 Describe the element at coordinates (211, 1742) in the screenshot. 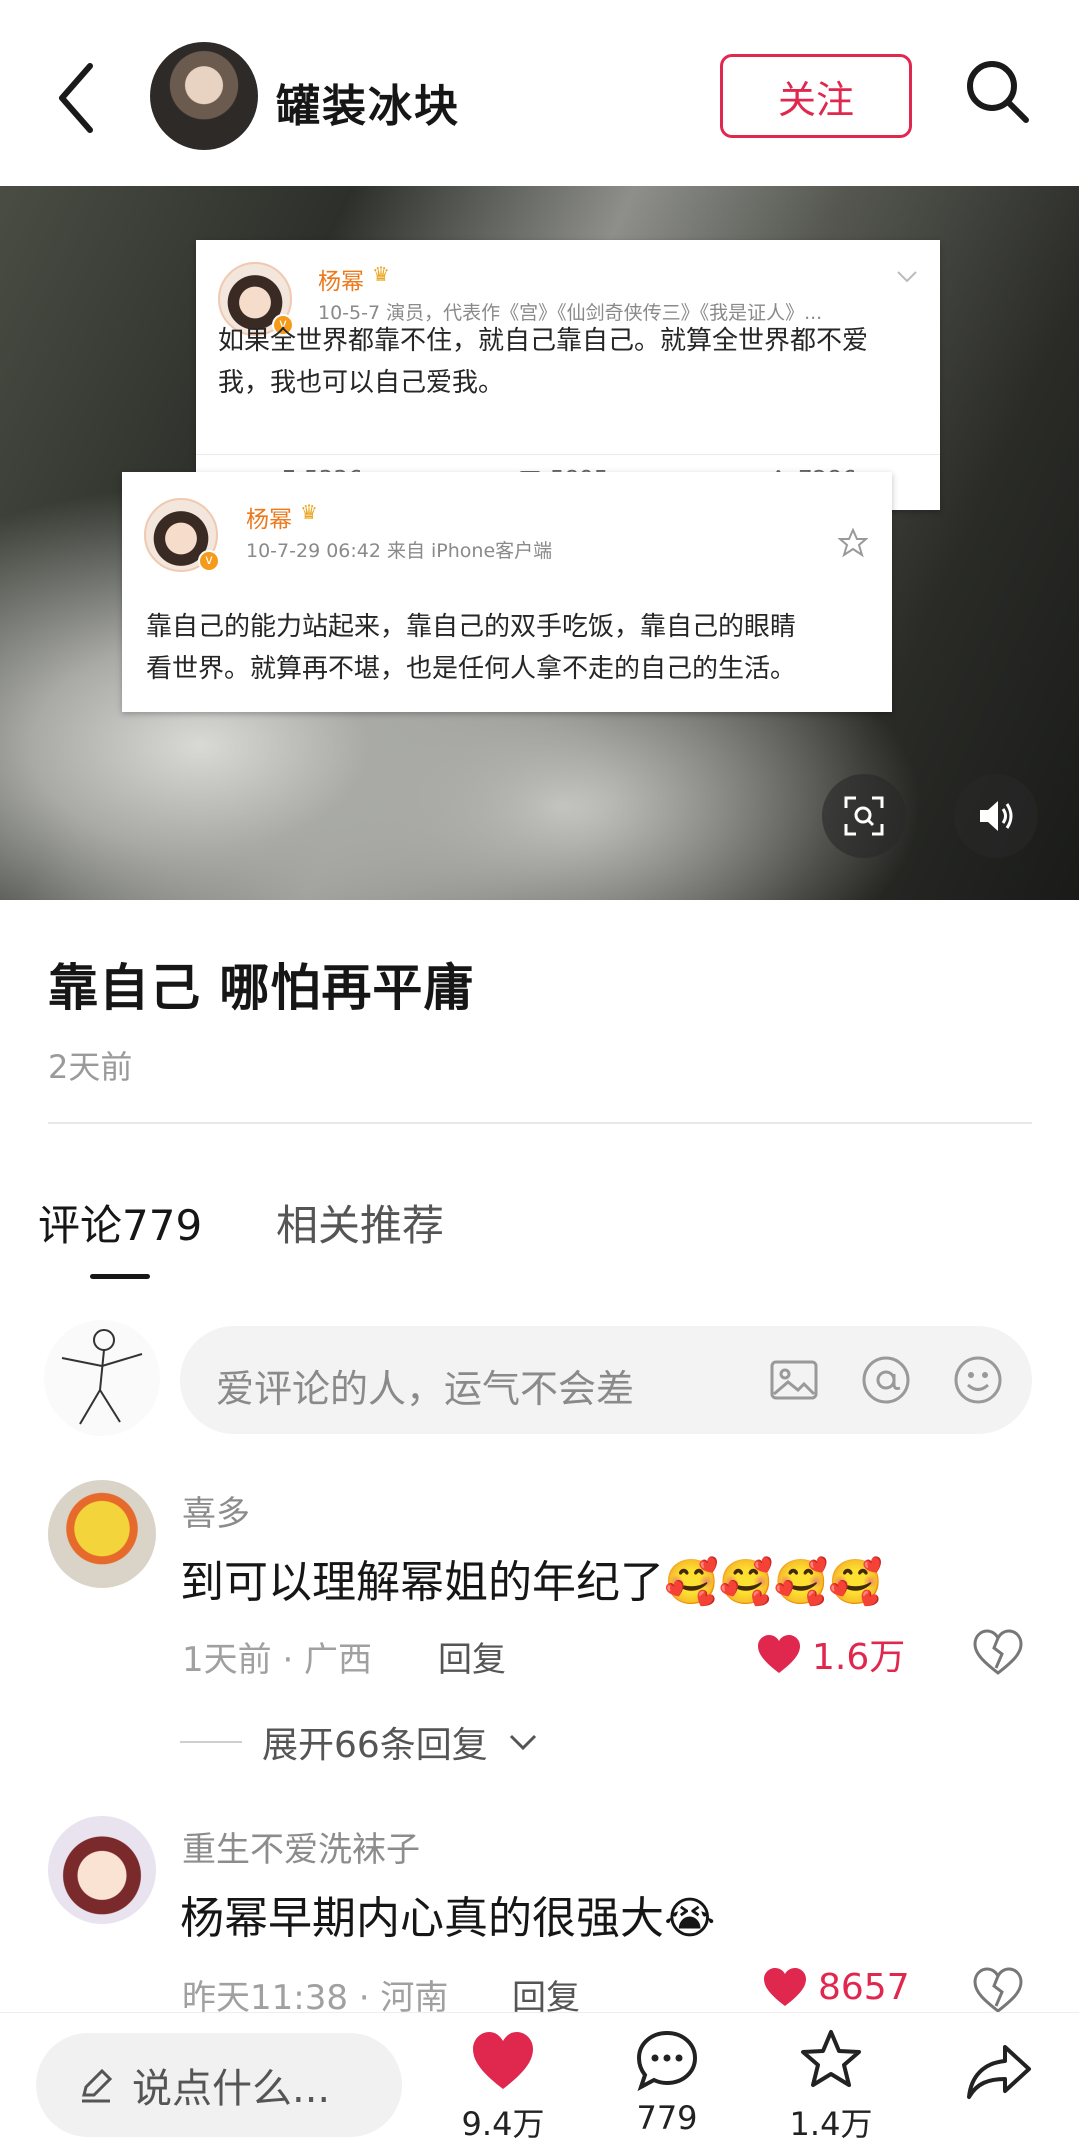

I see `expand-divider` at that location.